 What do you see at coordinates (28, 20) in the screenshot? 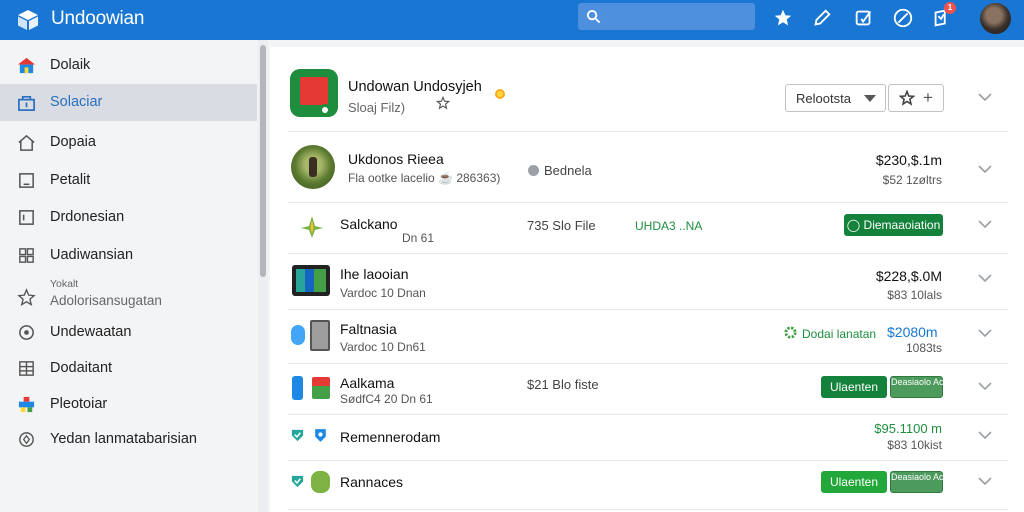
I see `cube-logo-icon` at bounding box center [28, 20].